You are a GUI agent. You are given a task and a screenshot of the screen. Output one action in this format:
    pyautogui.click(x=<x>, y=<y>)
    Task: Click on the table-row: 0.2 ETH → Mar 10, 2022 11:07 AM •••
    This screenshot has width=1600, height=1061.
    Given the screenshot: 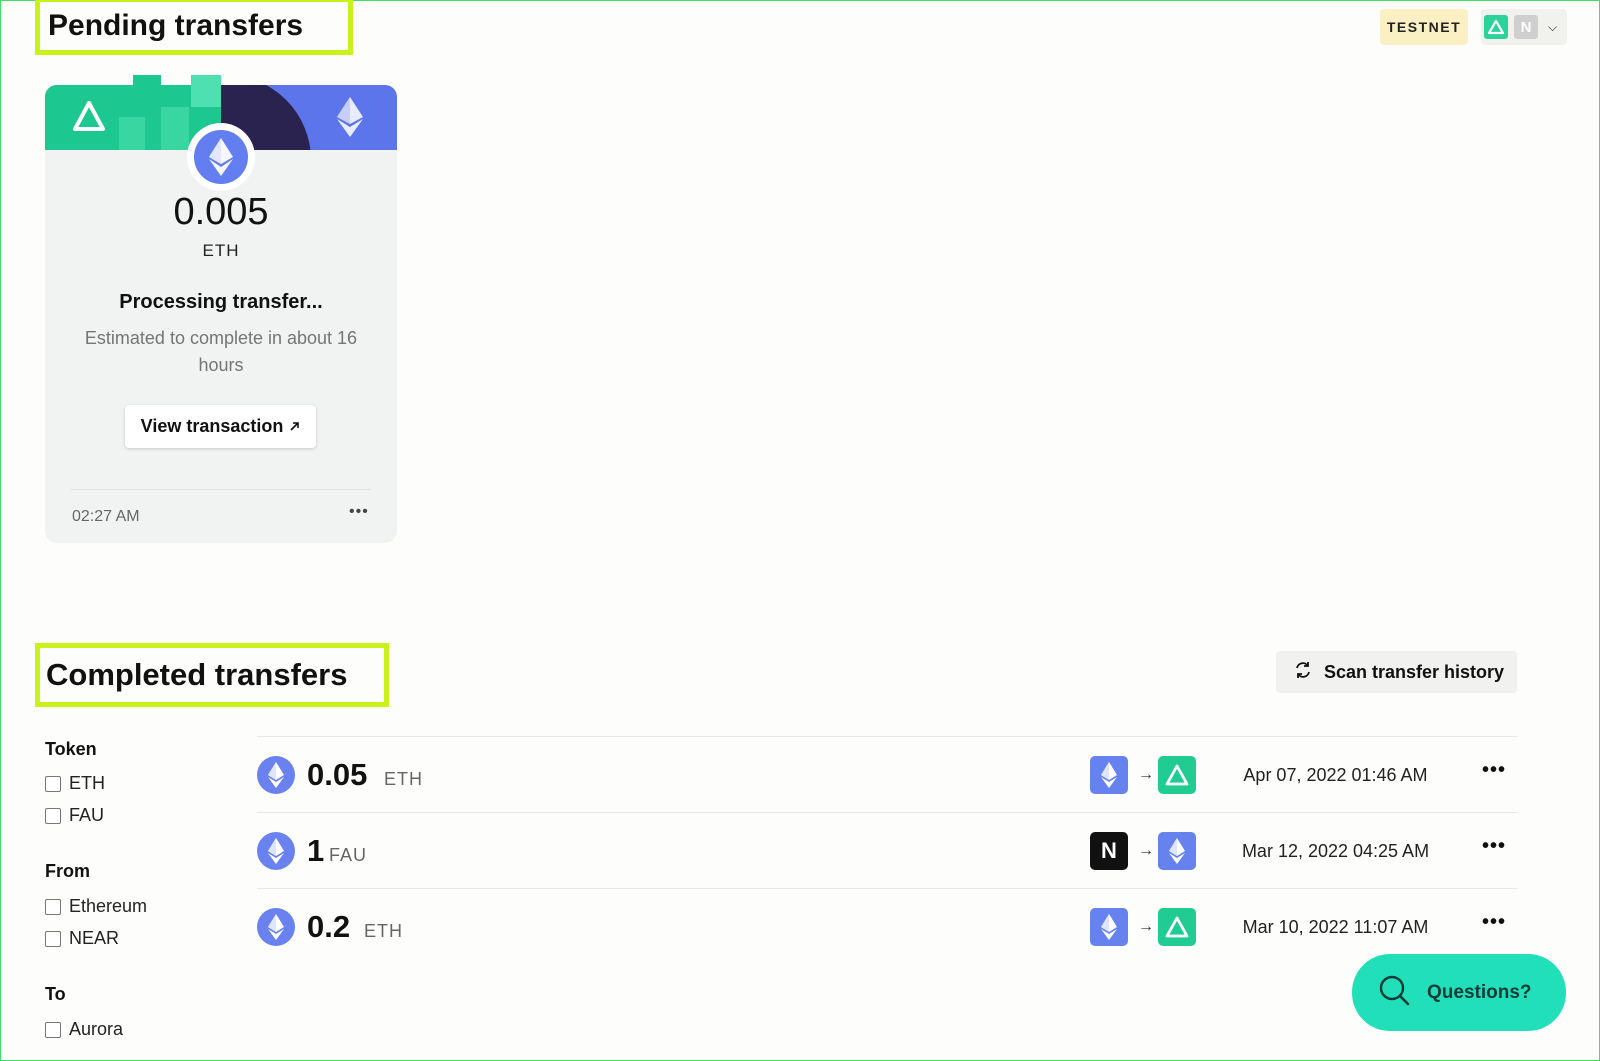 What is the action you would take?
    pyautogui.click(x=887, y=926)
    